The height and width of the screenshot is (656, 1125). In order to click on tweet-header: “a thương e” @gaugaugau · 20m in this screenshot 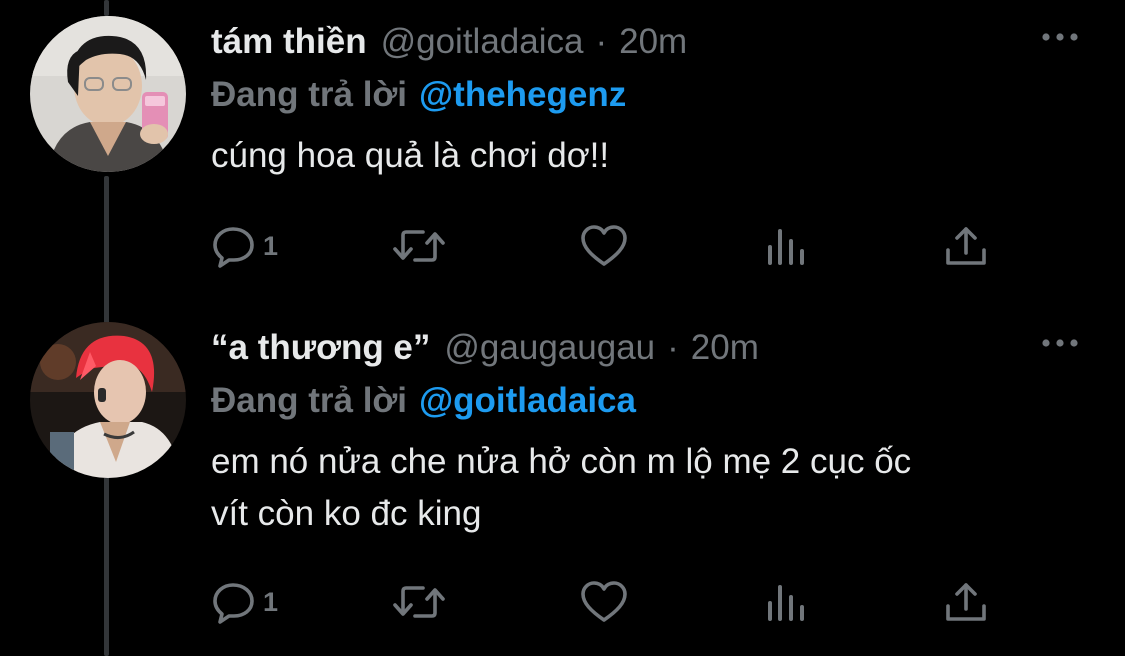, I will do `click(653, 348)`.